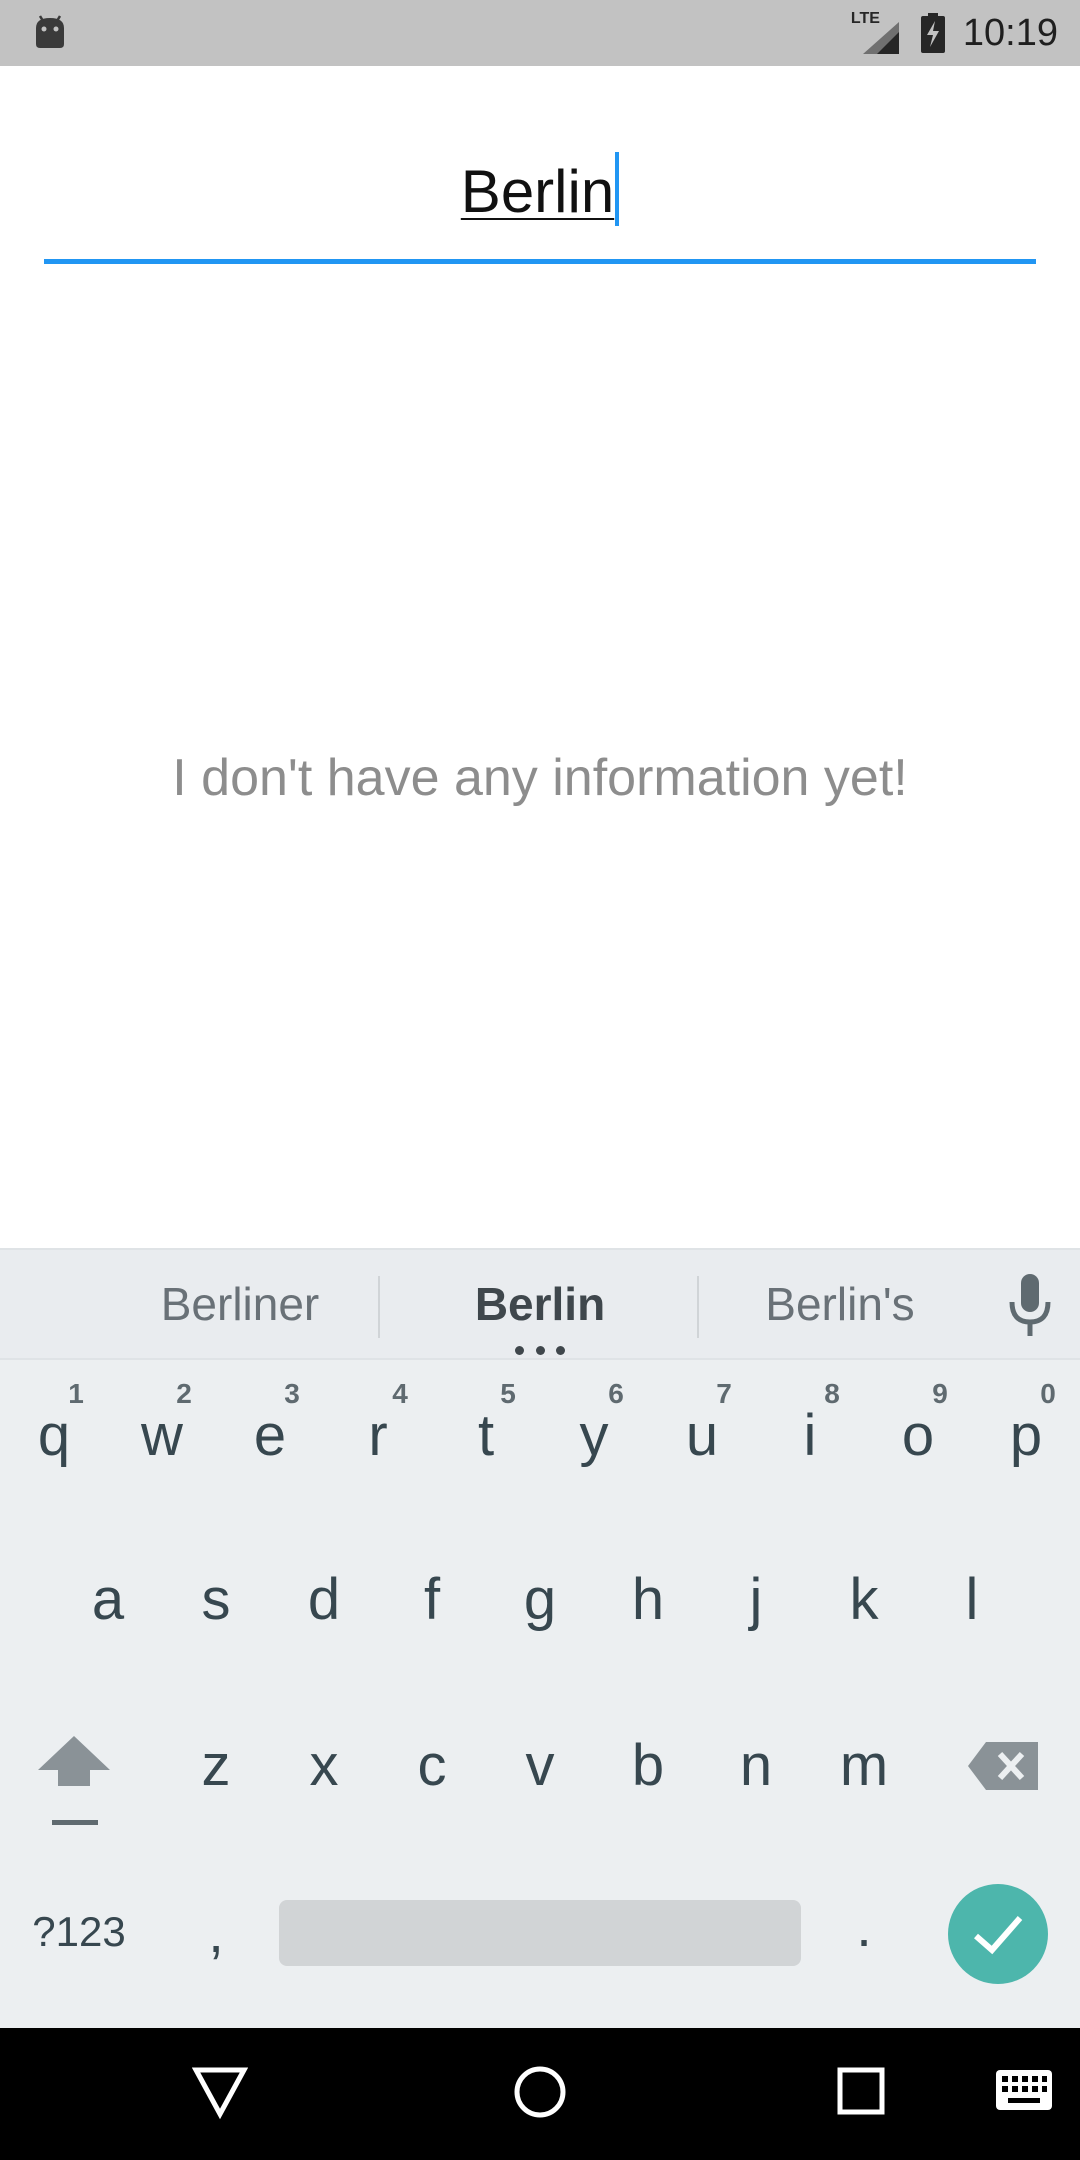 The width and height of the screenshot is (1080, 2160). I want to click on search-text-wrap: Berlin, so click(540, 189).